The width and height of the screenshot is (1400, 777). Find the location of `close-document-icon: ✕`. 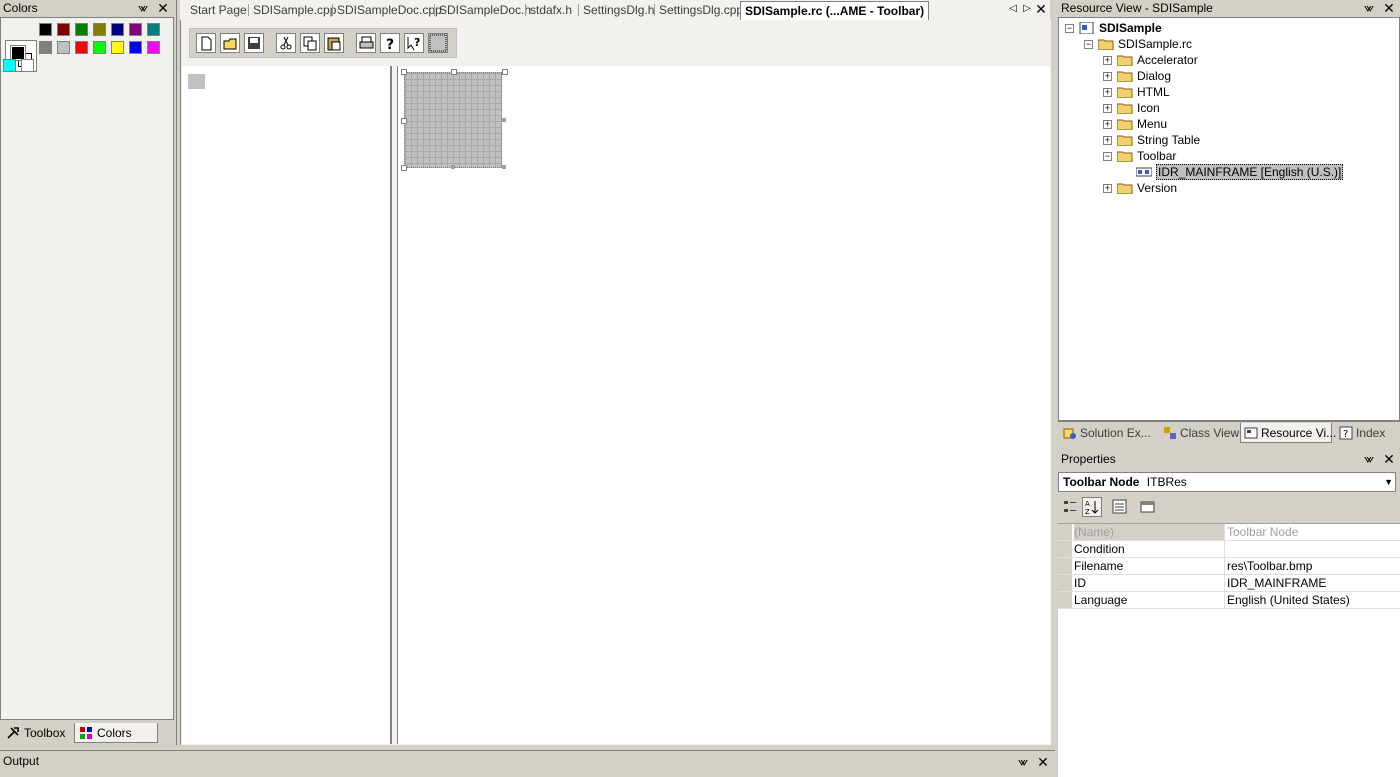

close-document-icon: ✕ is located at coordinates (1041, 9).